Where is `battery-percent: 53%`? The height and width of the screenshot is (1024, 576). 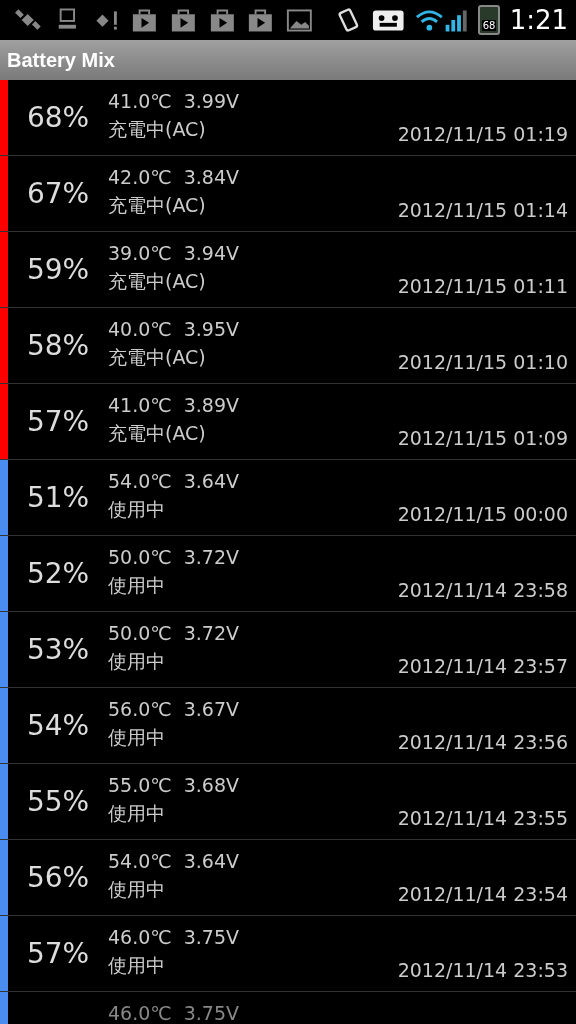
battery-percent: 53% is located at coordinates (58, 649).